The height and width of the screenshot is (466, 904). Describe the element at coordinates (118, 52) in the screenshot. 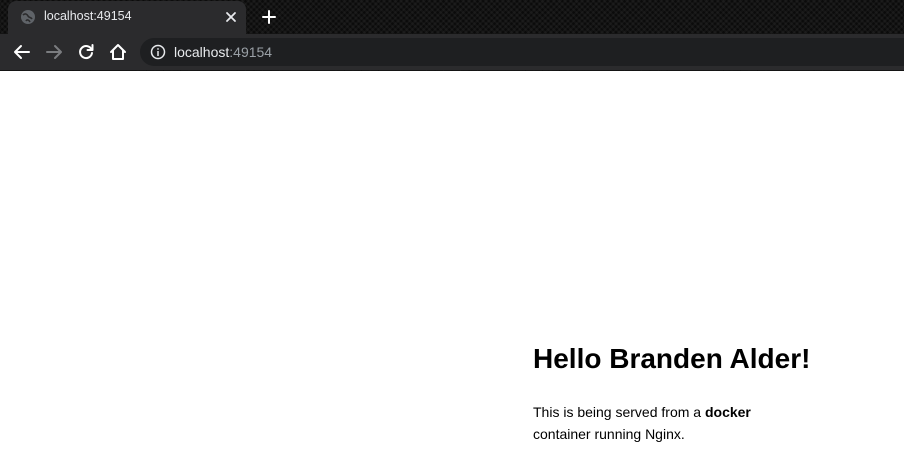

I see `home-icon` at that location.